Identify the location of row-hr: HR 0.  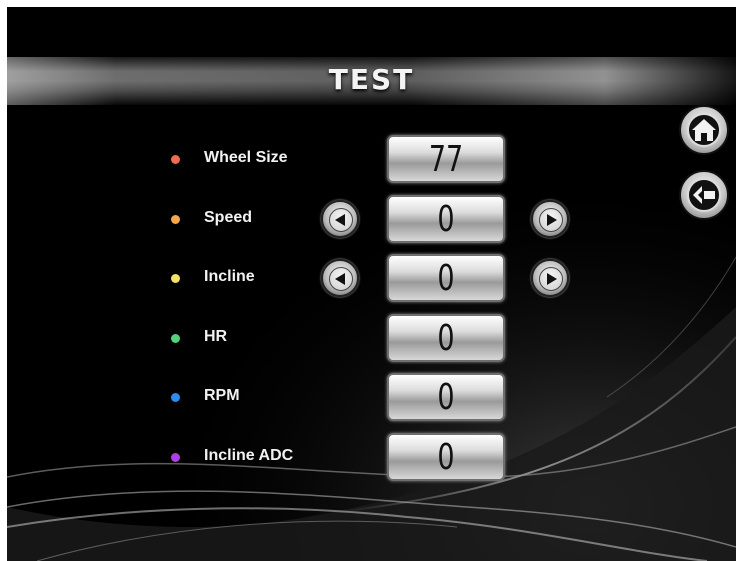
(371, 339).